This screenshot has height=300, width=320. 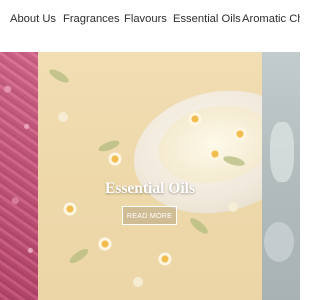 I want to click on slide-title: Essential Oils, so click(x=149, y=188).